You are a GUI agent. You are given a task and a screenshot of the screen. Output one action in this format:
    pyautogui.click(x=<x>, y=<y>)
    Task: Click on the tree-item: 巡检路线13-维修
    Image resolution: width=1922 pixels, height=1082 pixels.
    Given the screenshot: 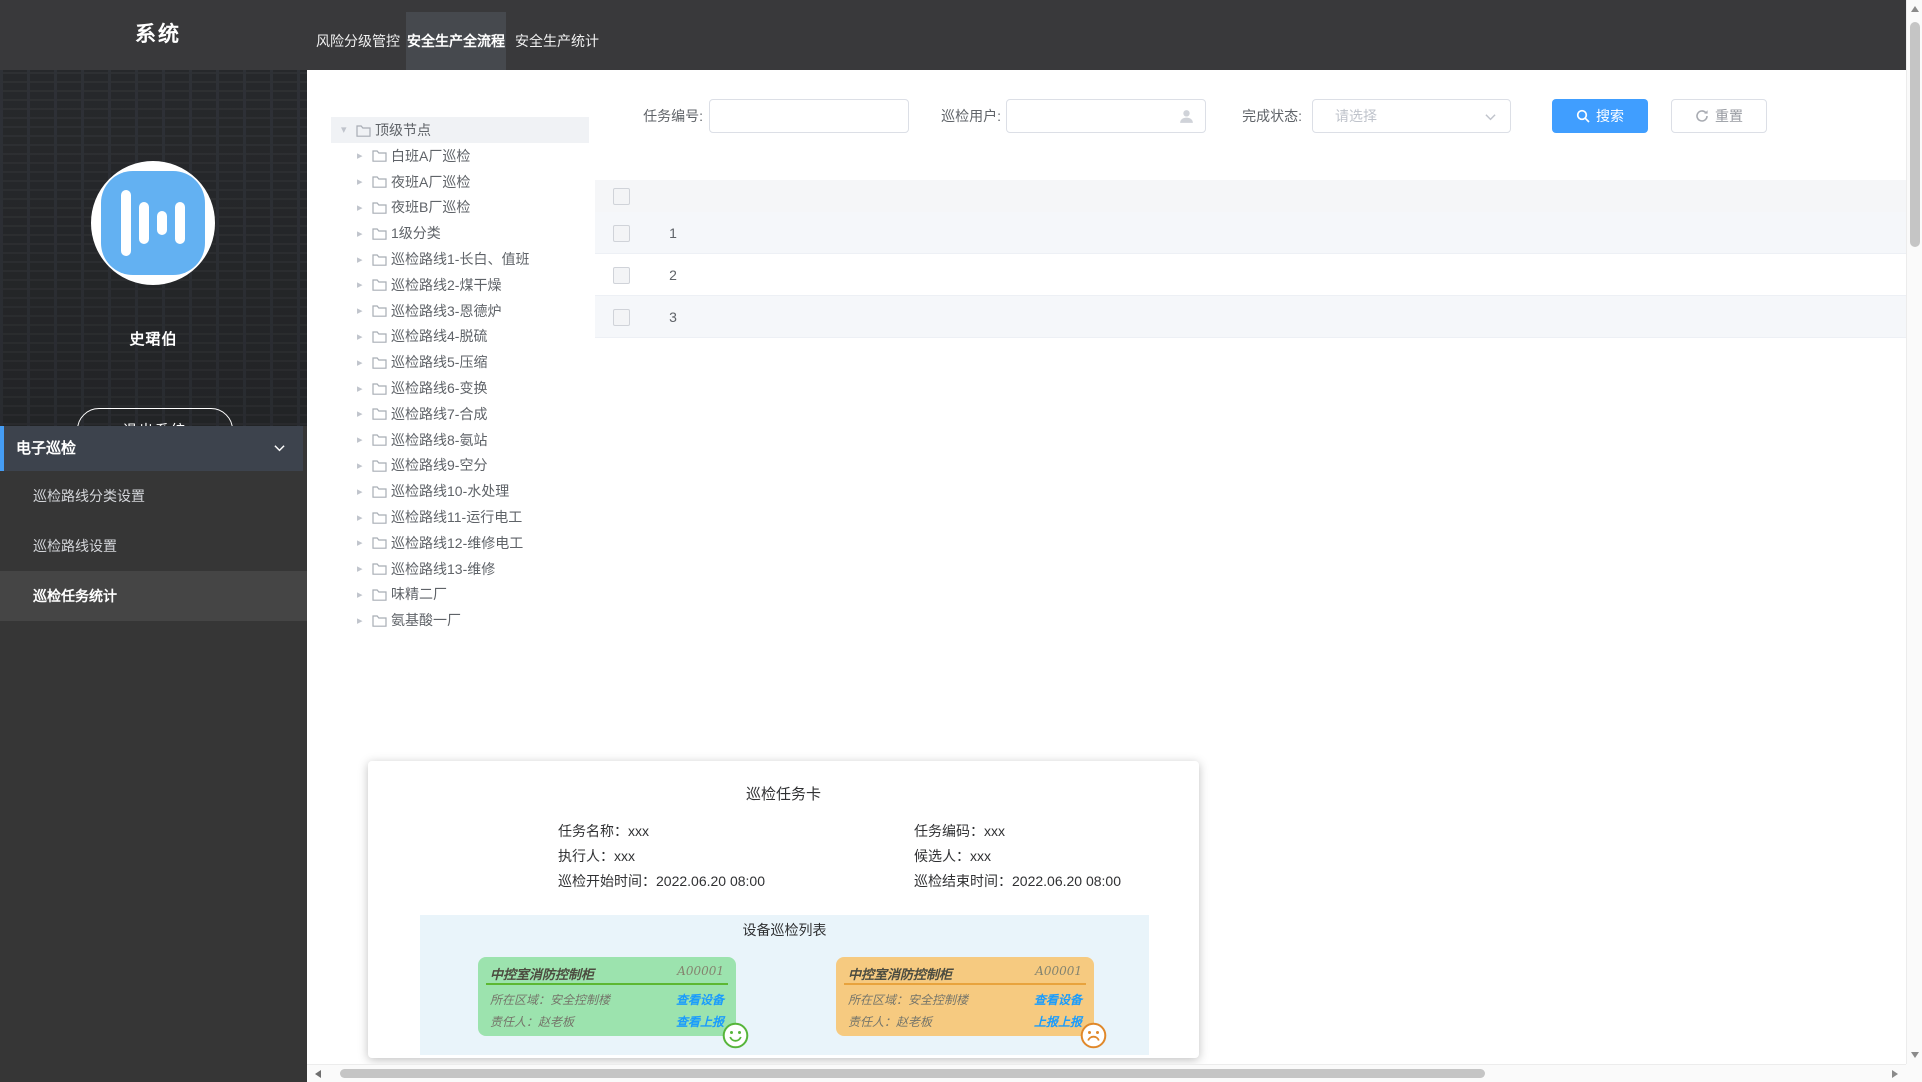 What is the action you would take?
    pyautogui.click(x=460, y=569)
    